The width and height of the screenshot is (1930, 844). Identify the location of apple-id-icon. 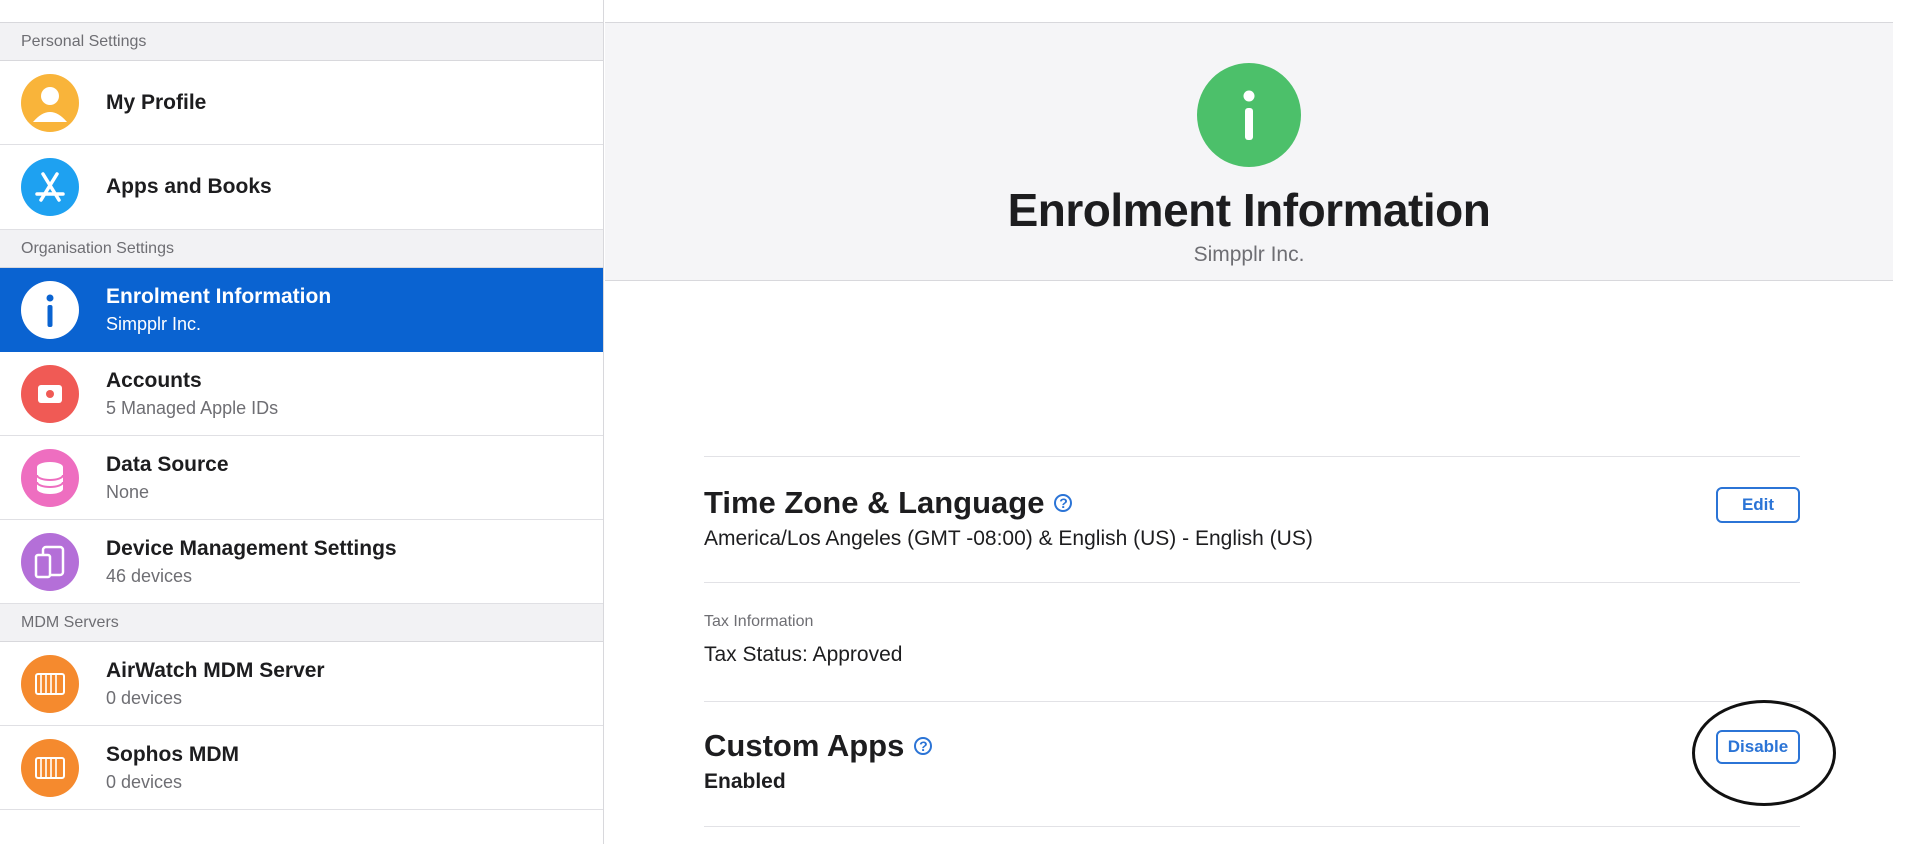
(50, 393).